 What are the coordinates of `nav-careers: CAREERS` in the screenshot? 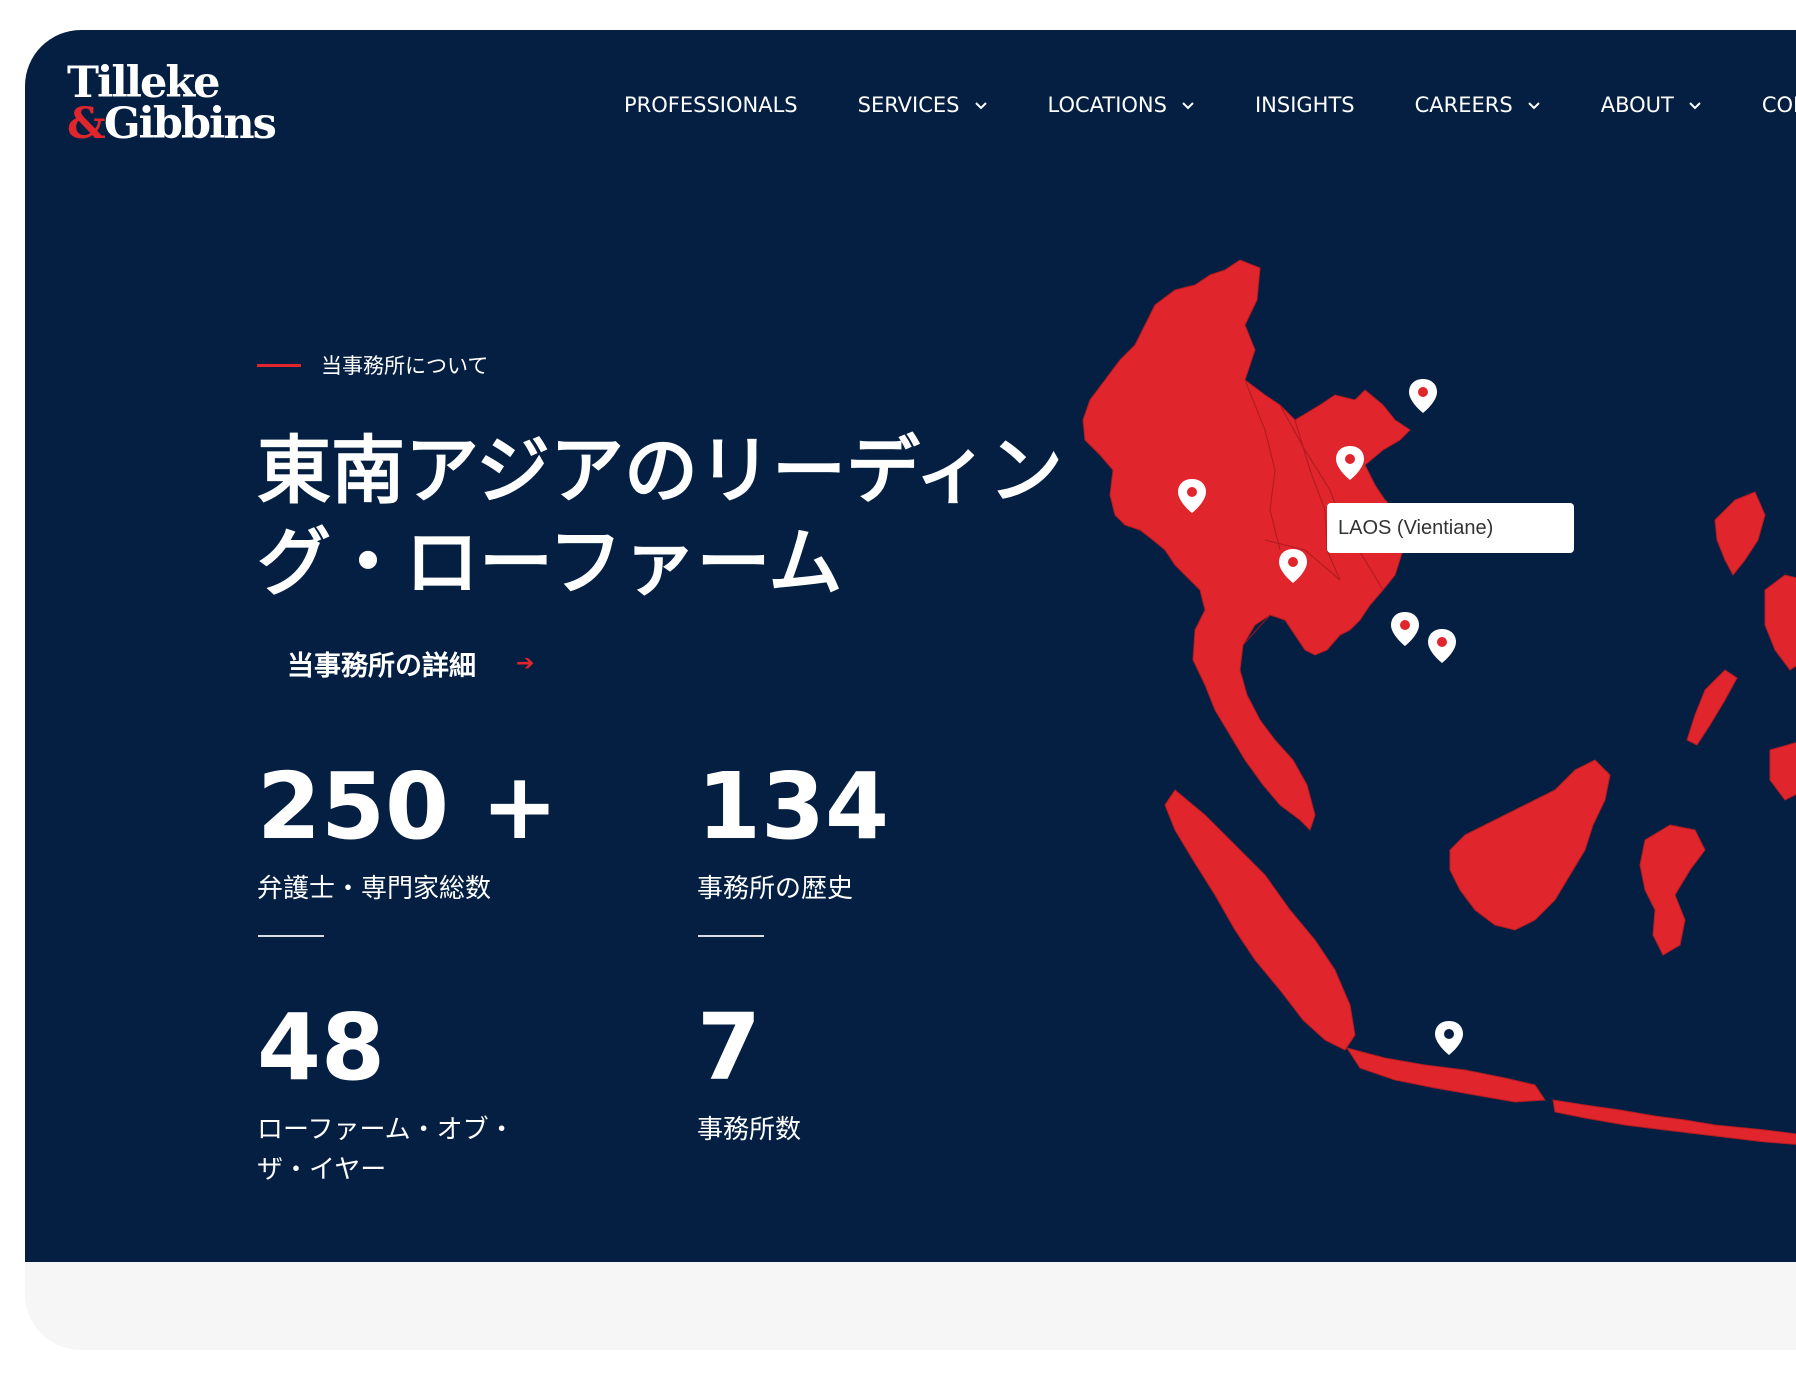 It's located at (1478, 105).